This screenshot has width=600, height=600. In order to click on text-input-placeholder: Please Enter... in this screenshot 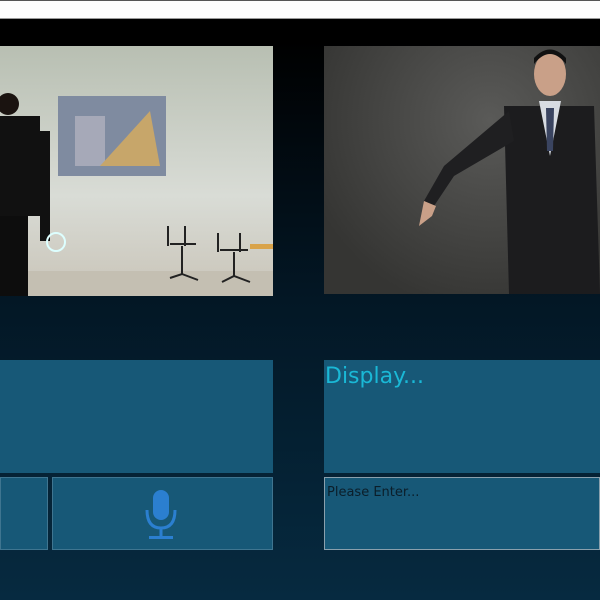, I will do `click(373, 492)`.